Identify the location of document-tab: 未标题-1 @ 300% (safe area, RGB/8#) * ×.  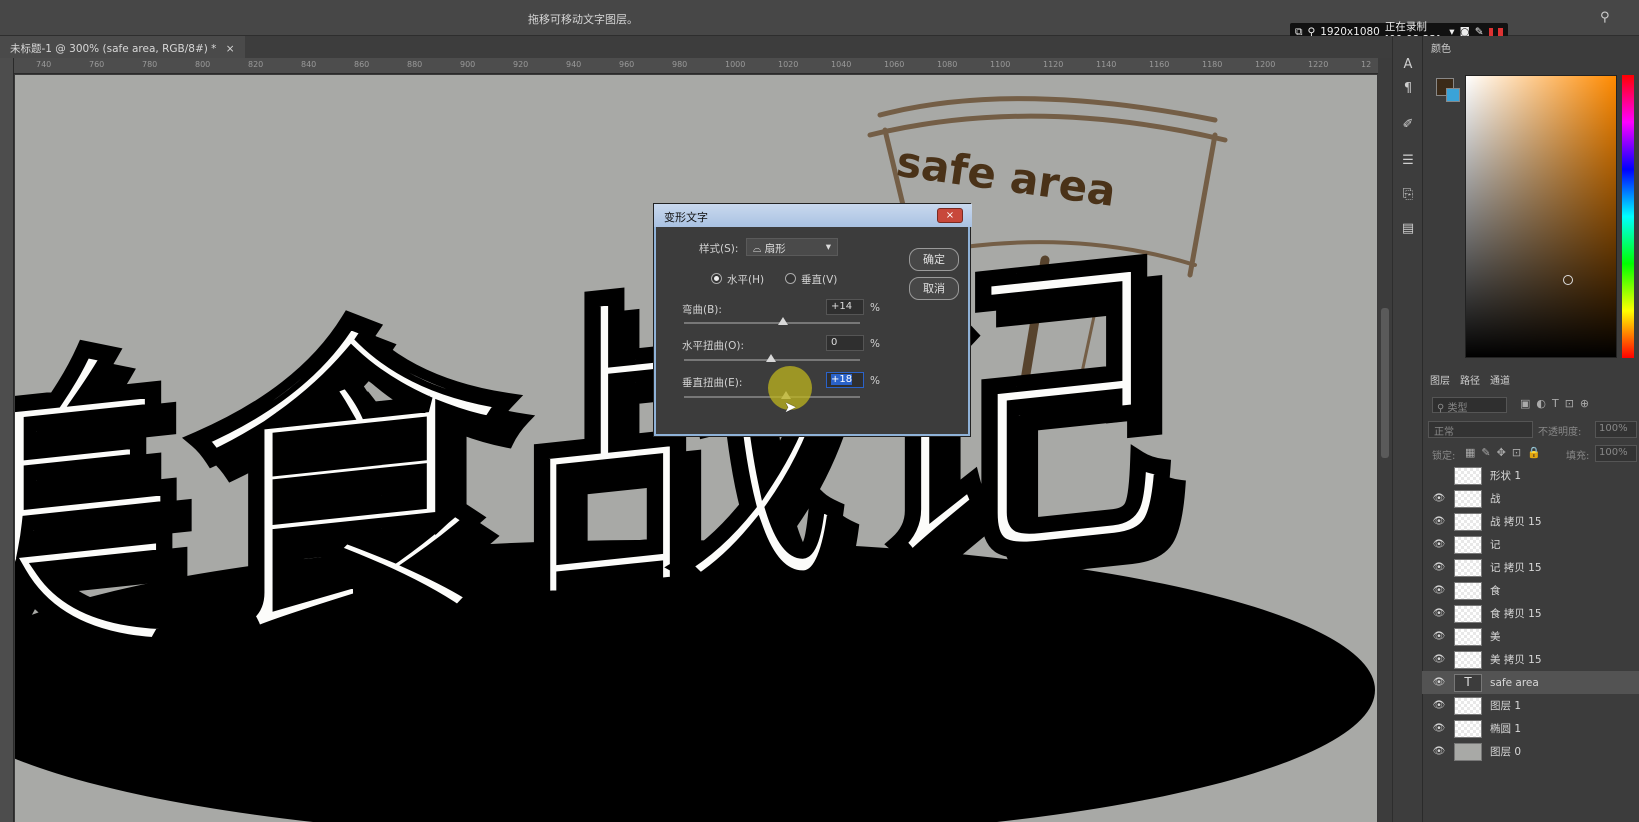
(122, 47).